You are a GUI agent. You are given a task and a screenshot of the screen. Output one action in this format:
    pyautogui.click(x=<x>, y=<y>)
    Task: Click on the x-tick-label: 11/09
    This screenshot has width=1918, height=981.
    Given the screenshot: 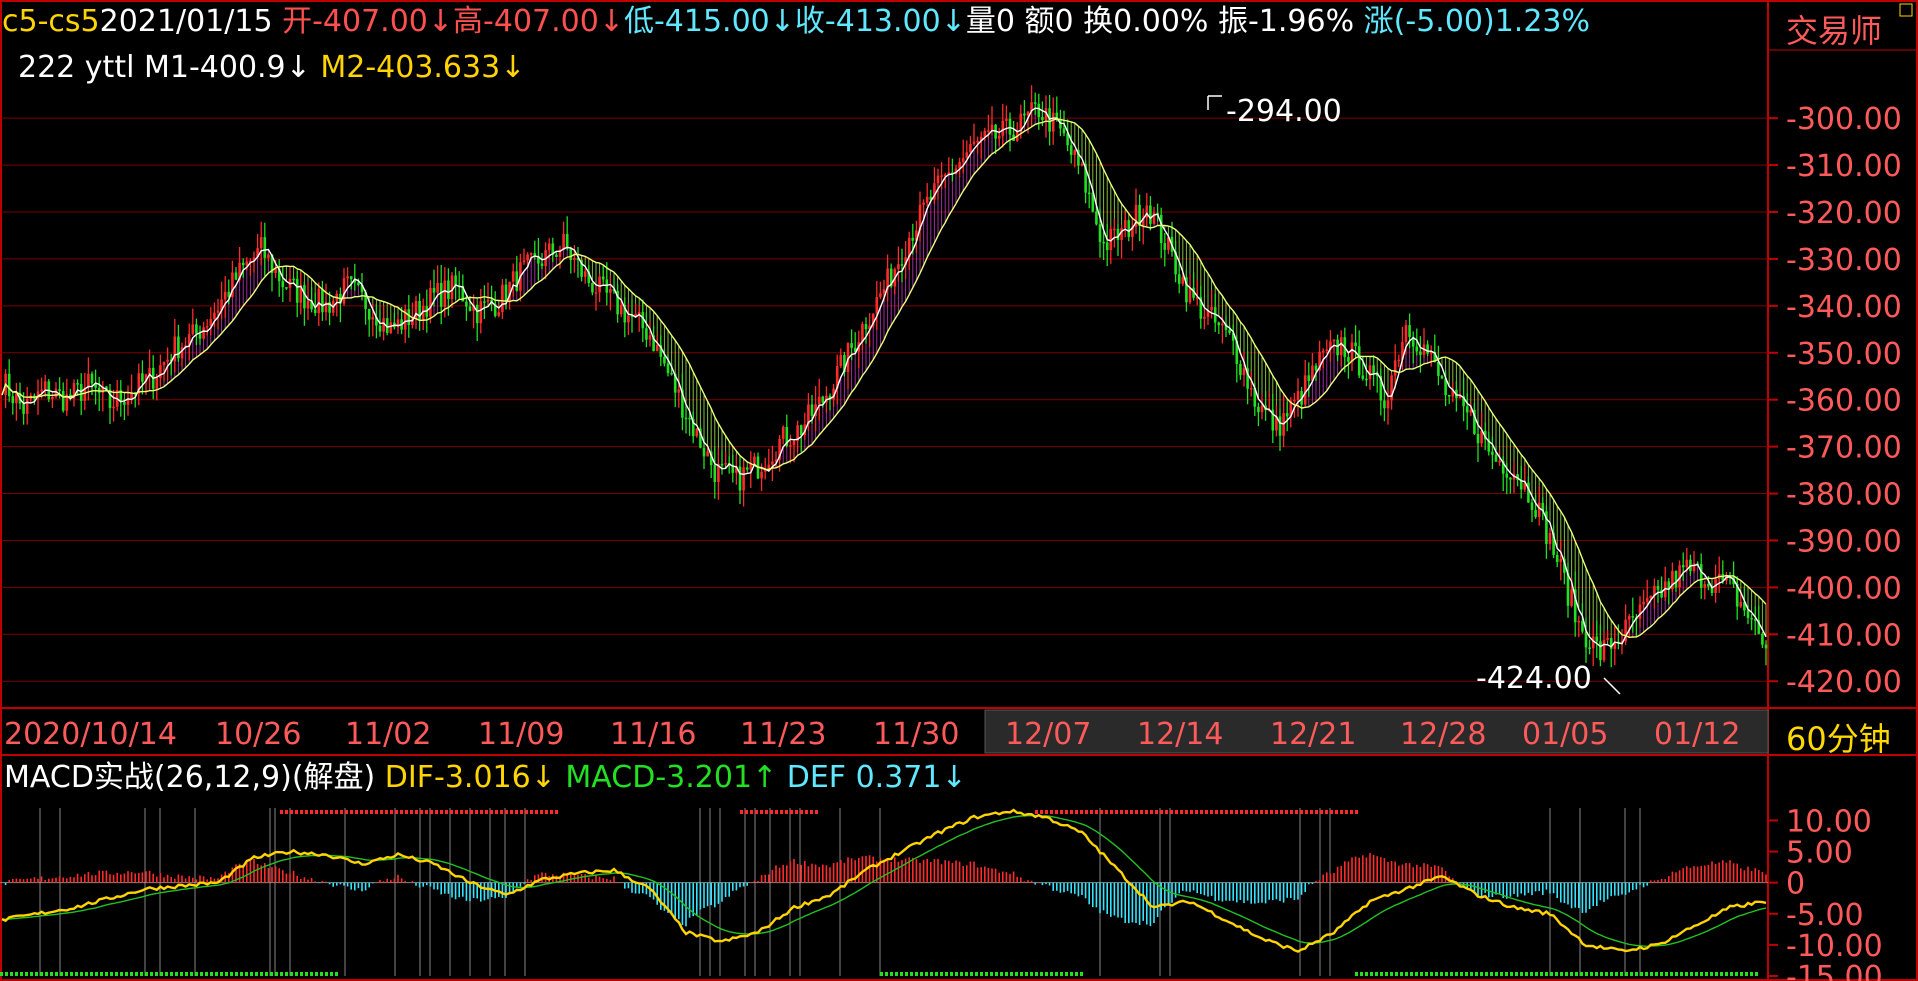 What is the action you would take?
    pyautogui.click(x=521, y=734)
    